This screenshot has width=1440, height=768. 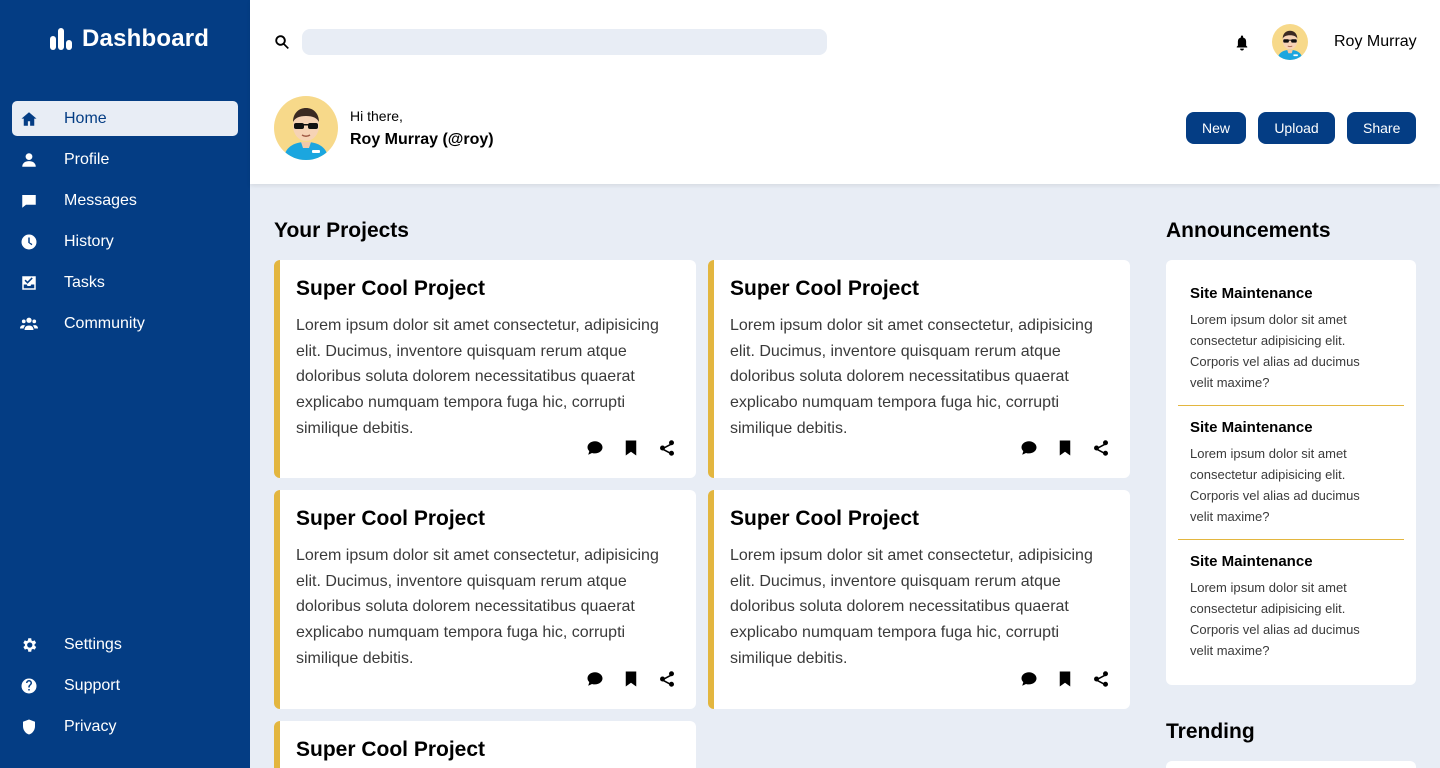 I want to click on new-button: New, so click(x=1216, y=128).